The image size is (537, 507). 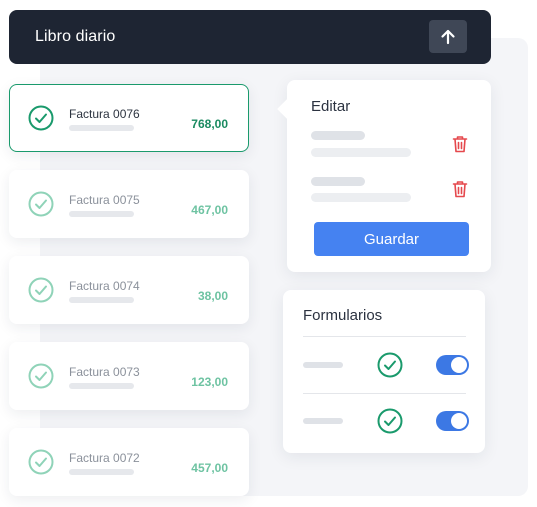 I want to click on invoice-card: Factura 0075 467,00, so click(x=129, y=204).